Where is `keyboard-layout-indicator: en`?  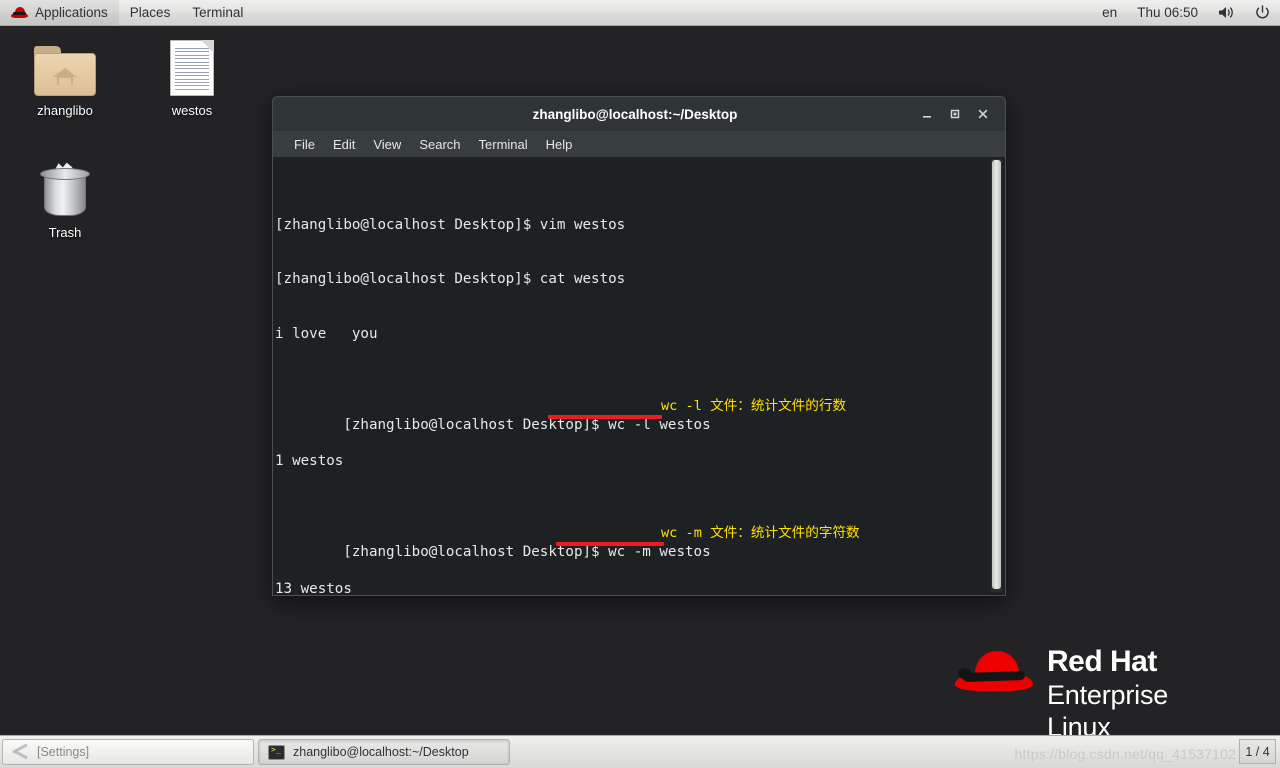 keyboard-layout-indicator: en is located at coordinates (1109, 12).